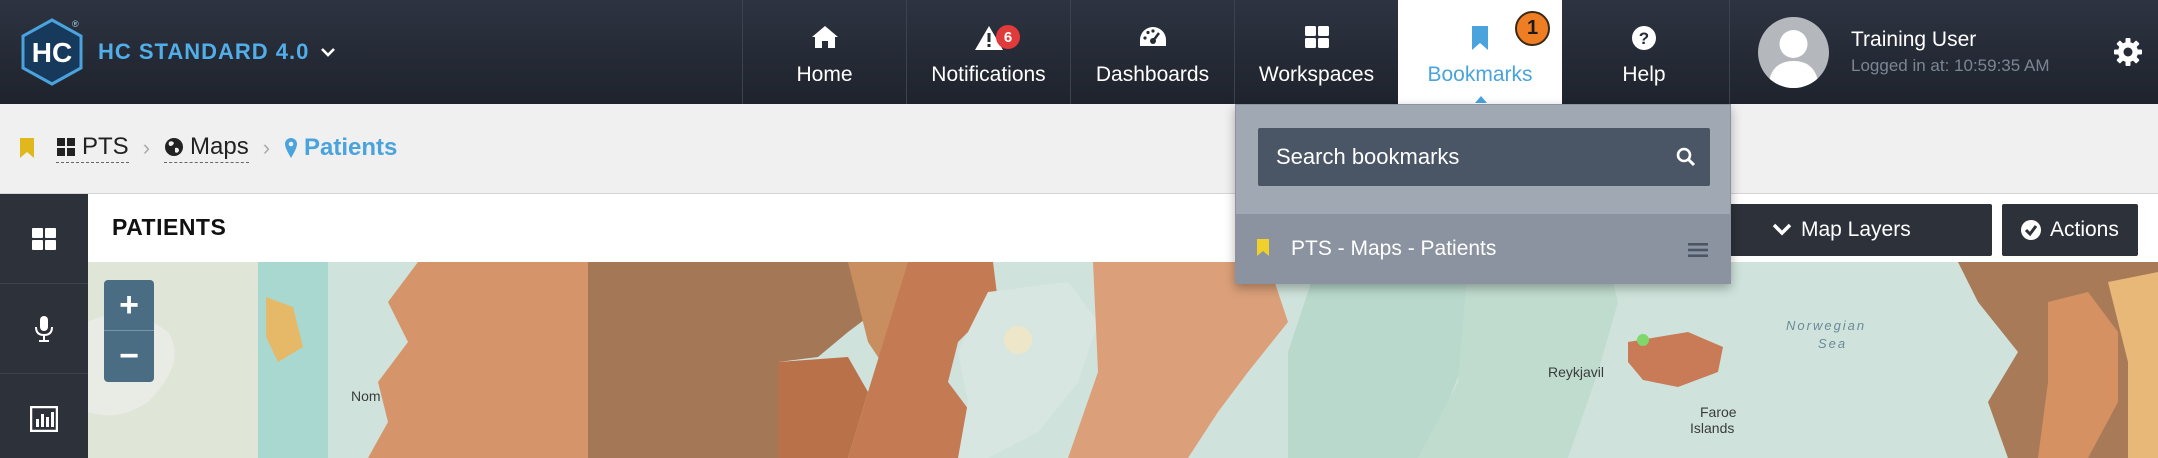 The image size is (2158, 458). What do you see at coordinates (1316, 52) in the screenshot?
I see `nav-workspaces: Workspaces` at bounding box center [1316, 52].